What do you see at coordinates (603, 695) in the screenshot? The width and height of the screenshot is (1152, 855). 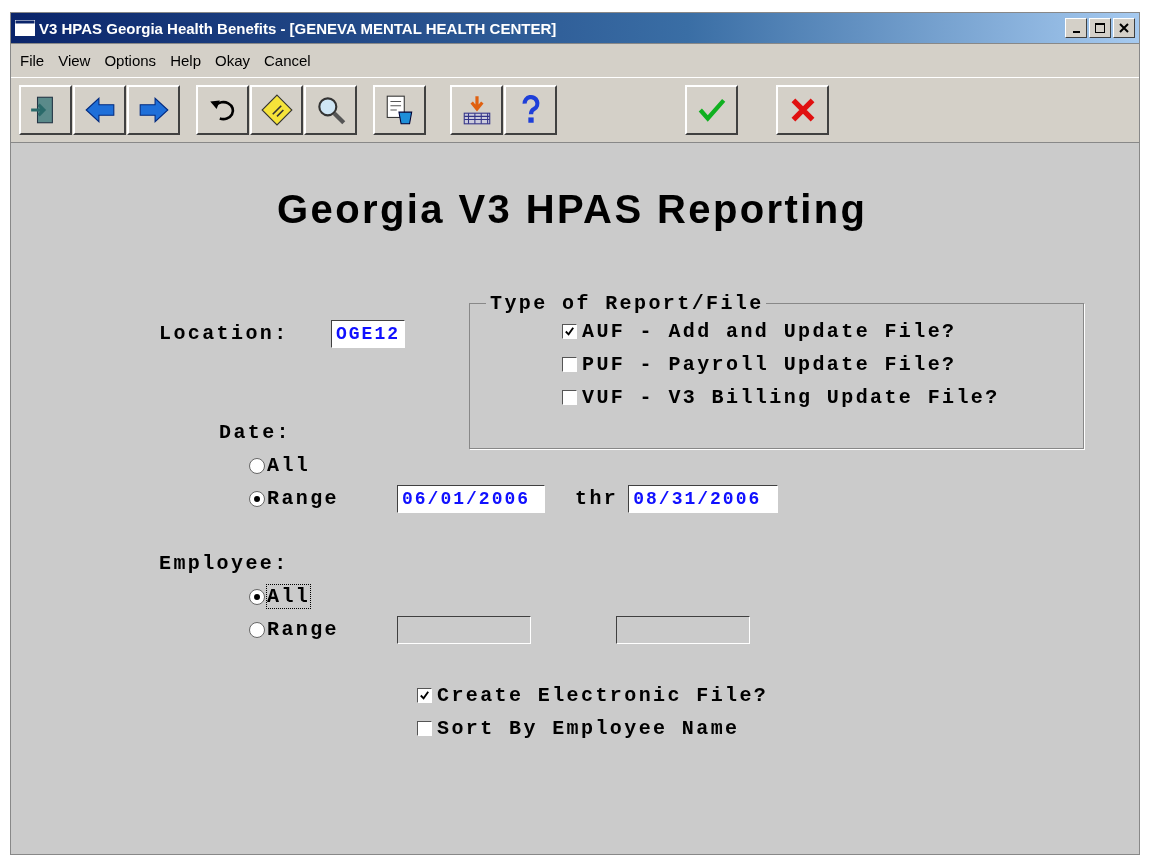 I see `checkbox-label: Create Electronic File?` at bounding box center [603, 695].